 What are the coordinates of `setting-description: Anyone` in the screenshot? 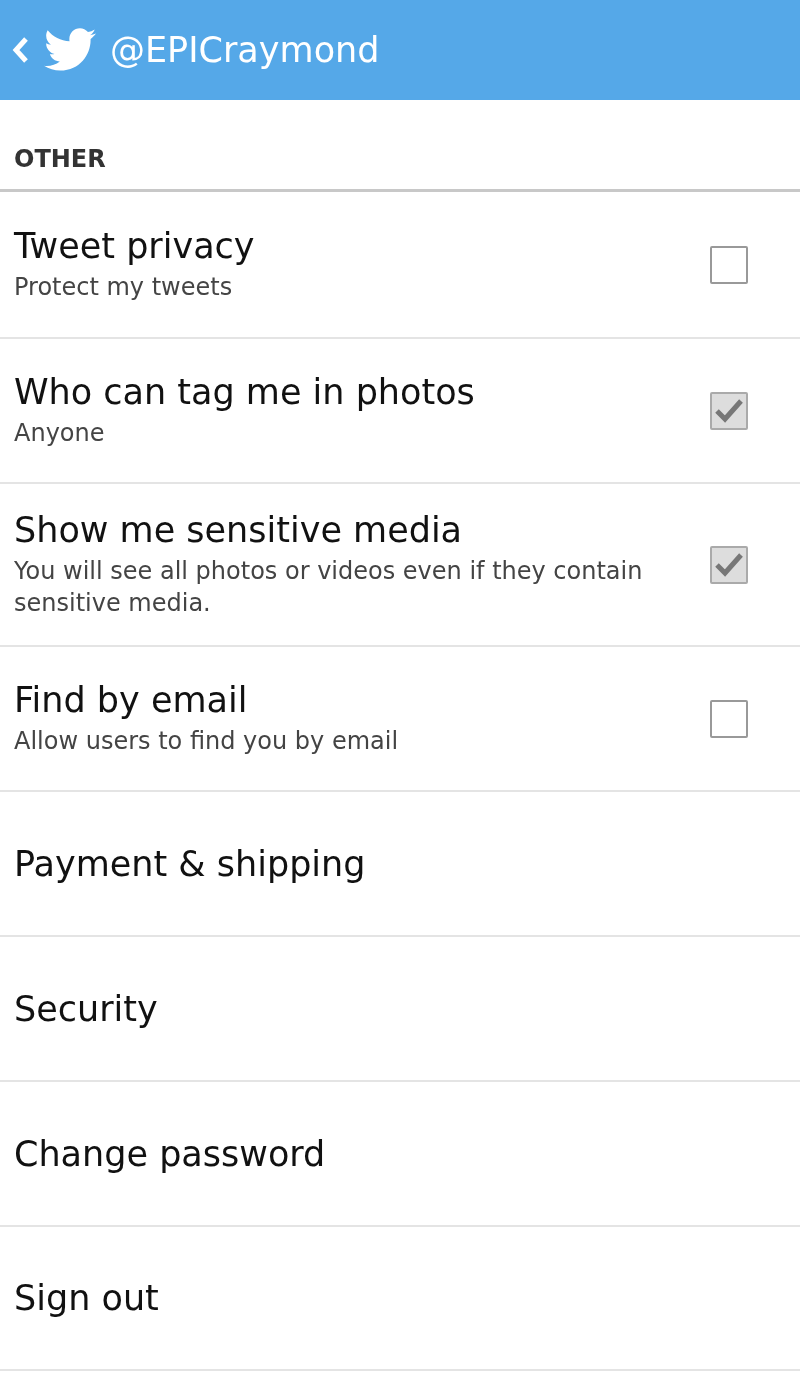 It's located at (60, 433).